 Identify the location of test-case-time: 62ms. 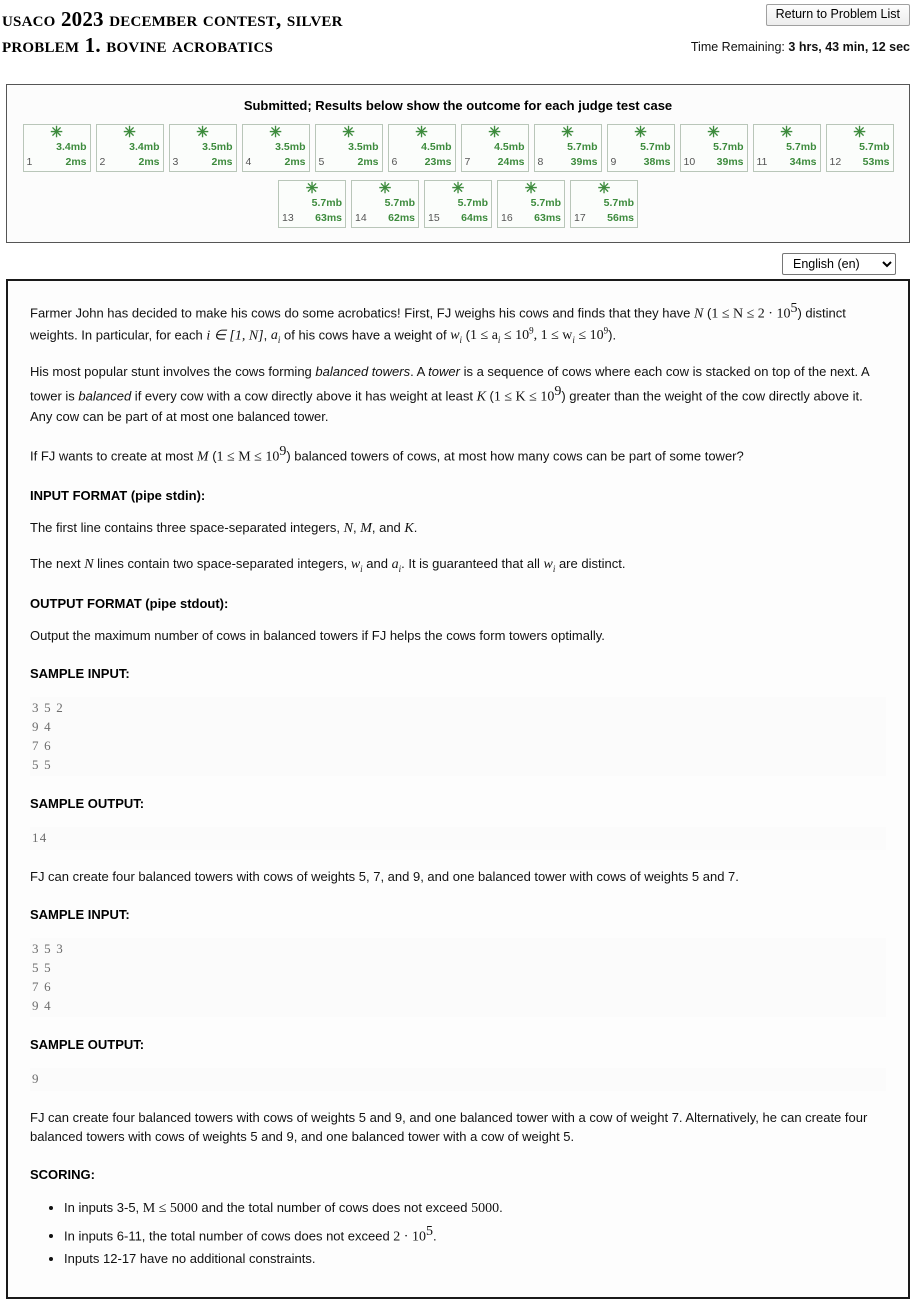
(401, 218).